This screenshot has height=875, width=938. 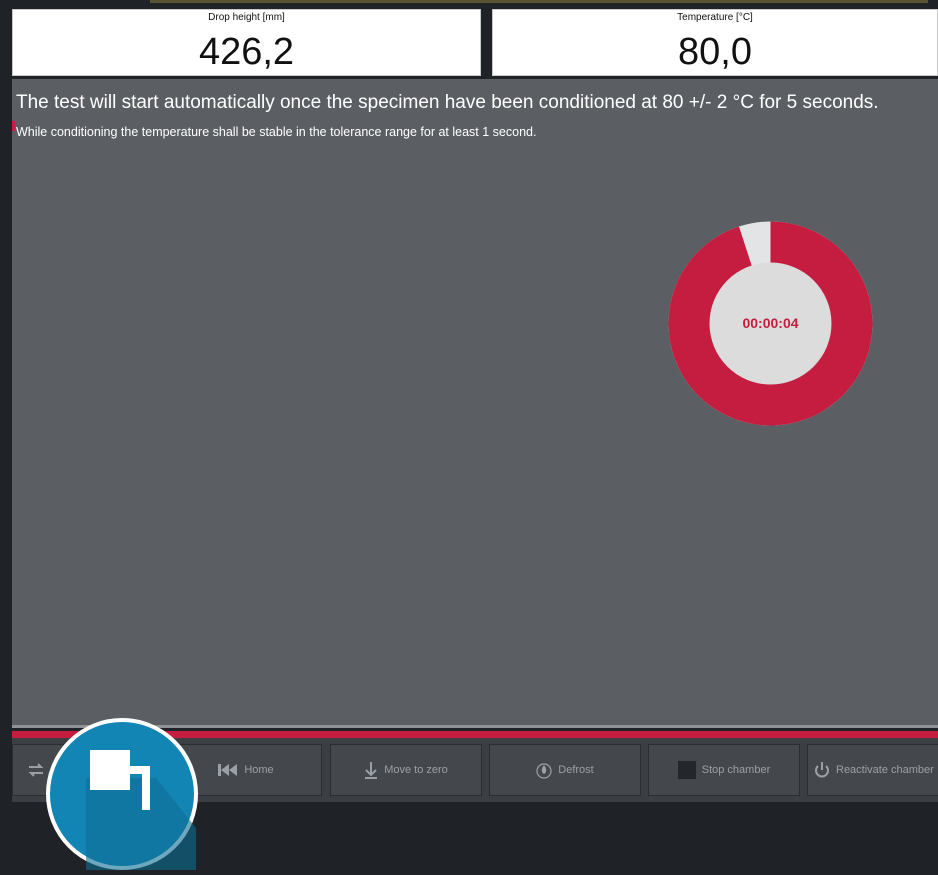 What do you see at coordinates (576, 770) in the screenshot?
I see `defrost-label: Defrost` at bounding box center [576, 770].